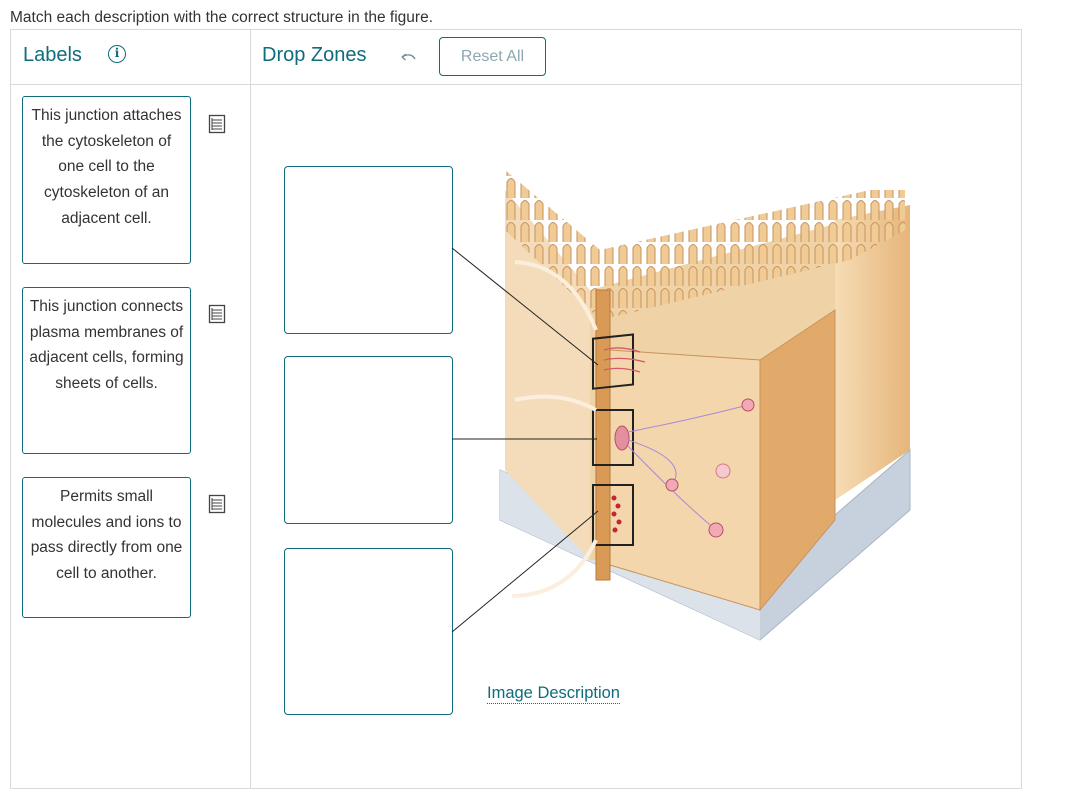 The image size is (1066, 789). What do you see at coordinates (553, 694) in the screenshot?
I see `image-description-link: Image Description` at bounding box center [553, 694].